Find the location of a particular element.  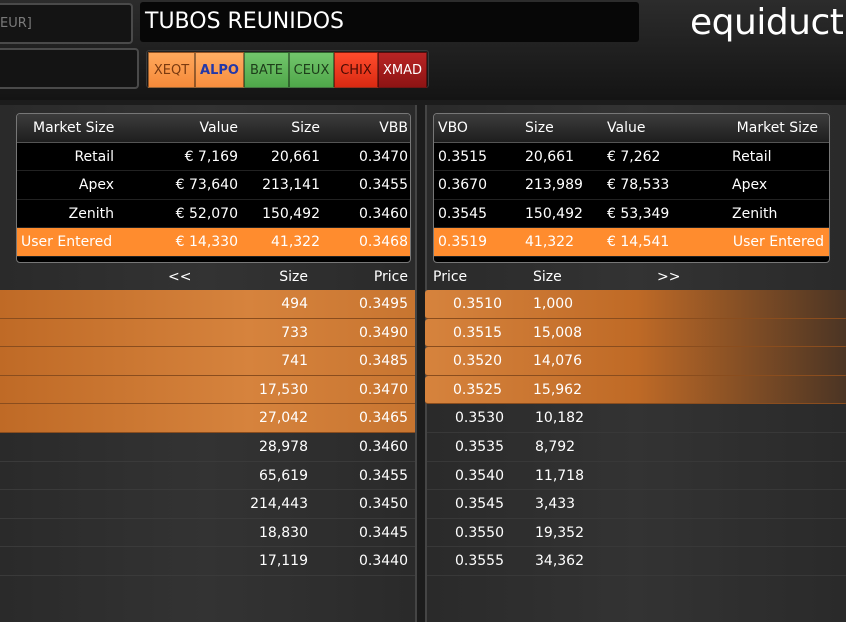

venue-button-xeqt: XEQT is located at coordinates (171, 70).